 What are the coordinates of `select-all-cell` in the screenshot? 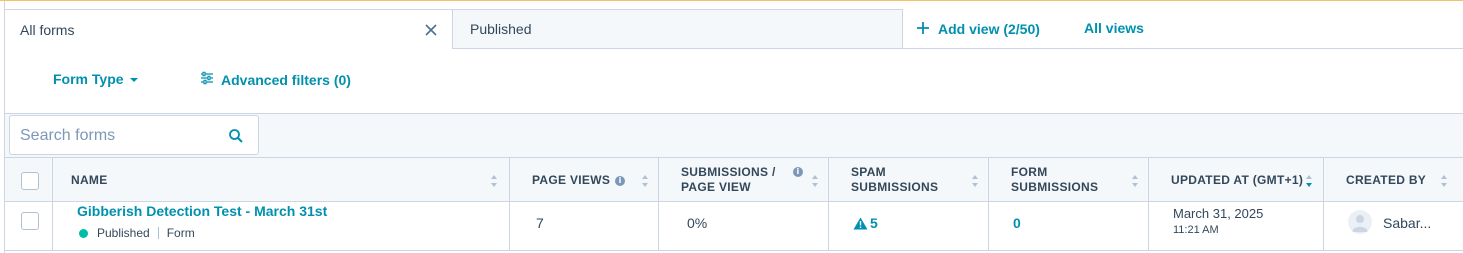 It's located at (29, 180).